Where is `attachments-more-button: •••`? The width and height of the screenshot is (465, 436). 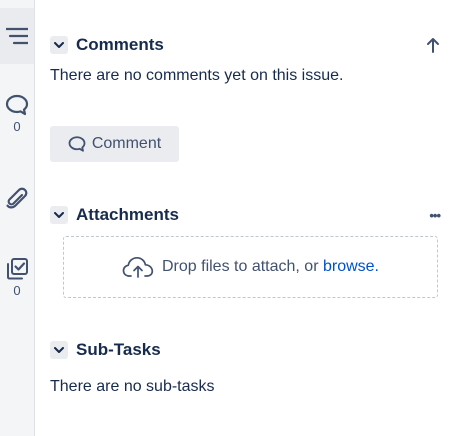
attachments-more-button: ••• is located at coordinates (435, 215).